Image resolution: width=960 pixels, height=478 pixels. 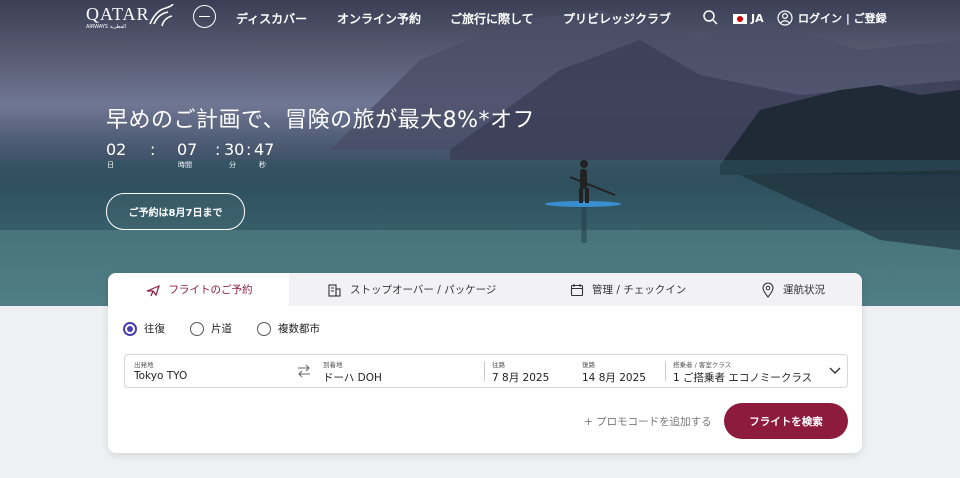 I want to click on countdown-days-label: 日, so click(x=110, y=165).